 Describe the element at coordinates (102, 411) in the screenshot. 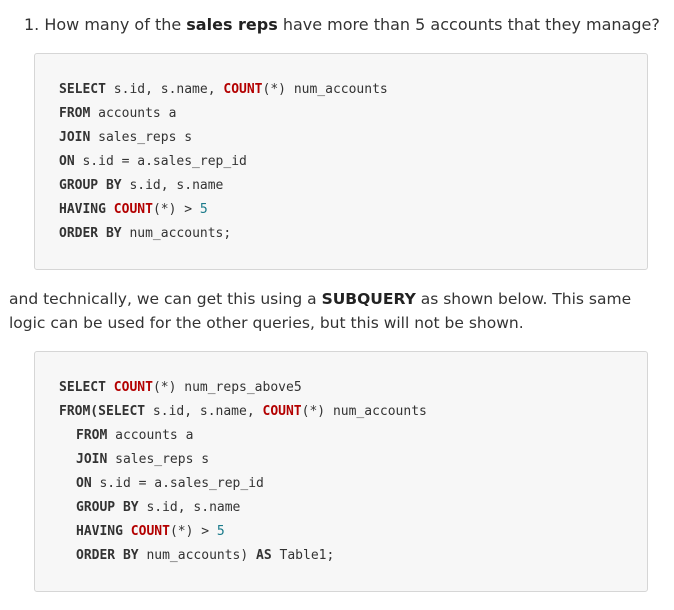

I see `sql-keyword: FROM(SELECT` at that location.